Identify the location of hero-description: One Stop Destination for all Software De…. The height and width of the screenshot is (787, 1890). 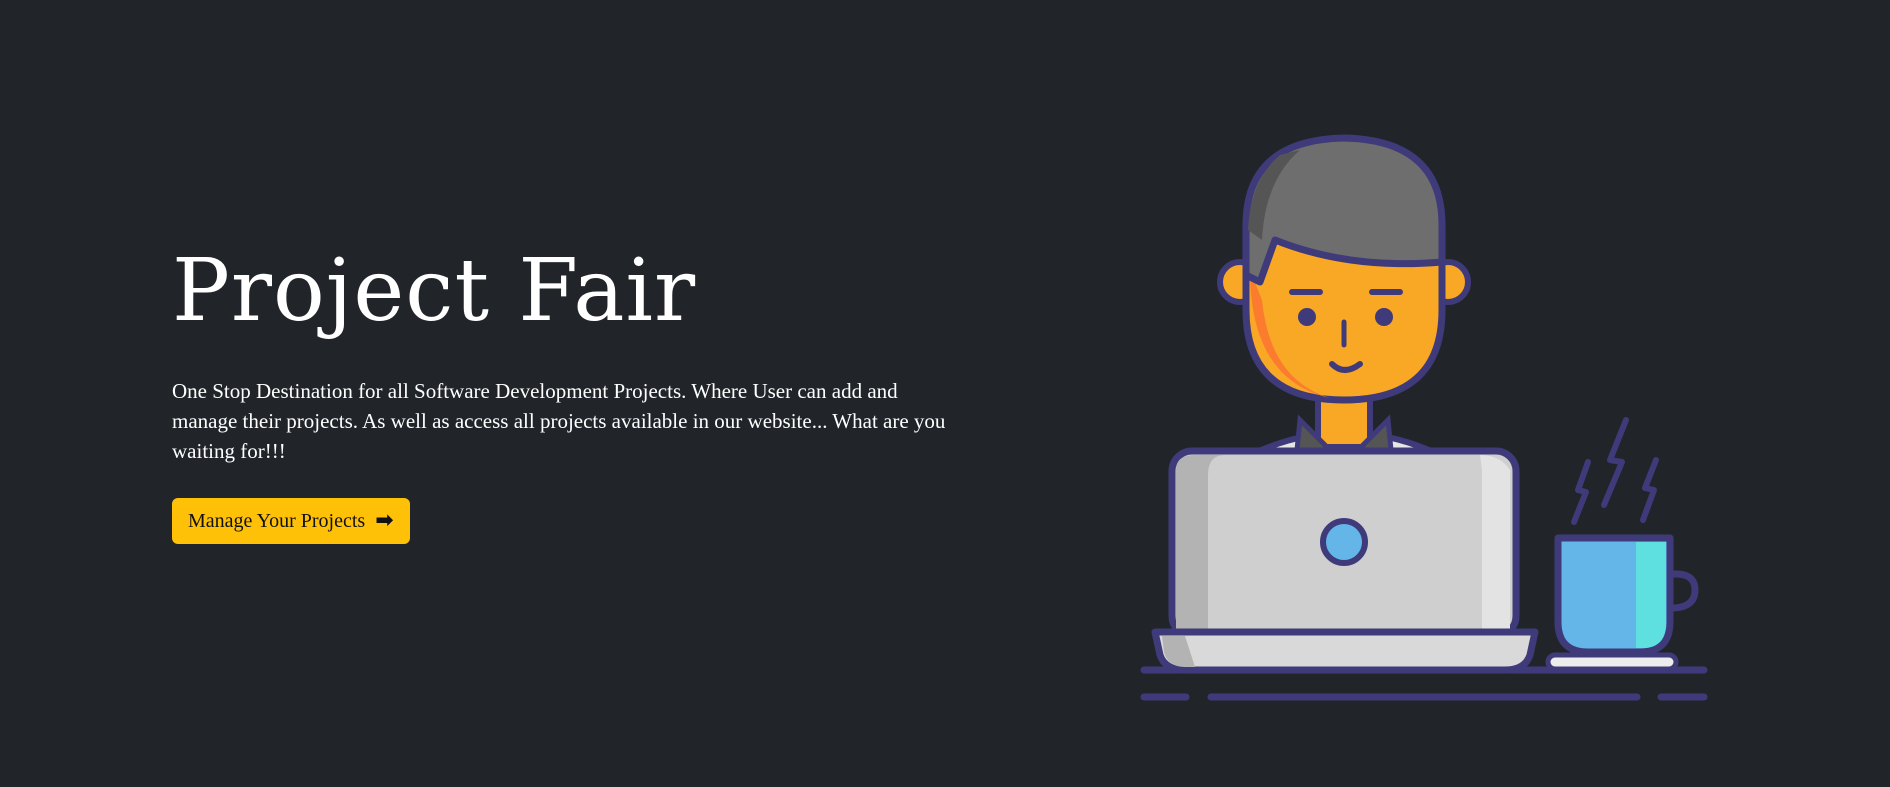
(559, 421).